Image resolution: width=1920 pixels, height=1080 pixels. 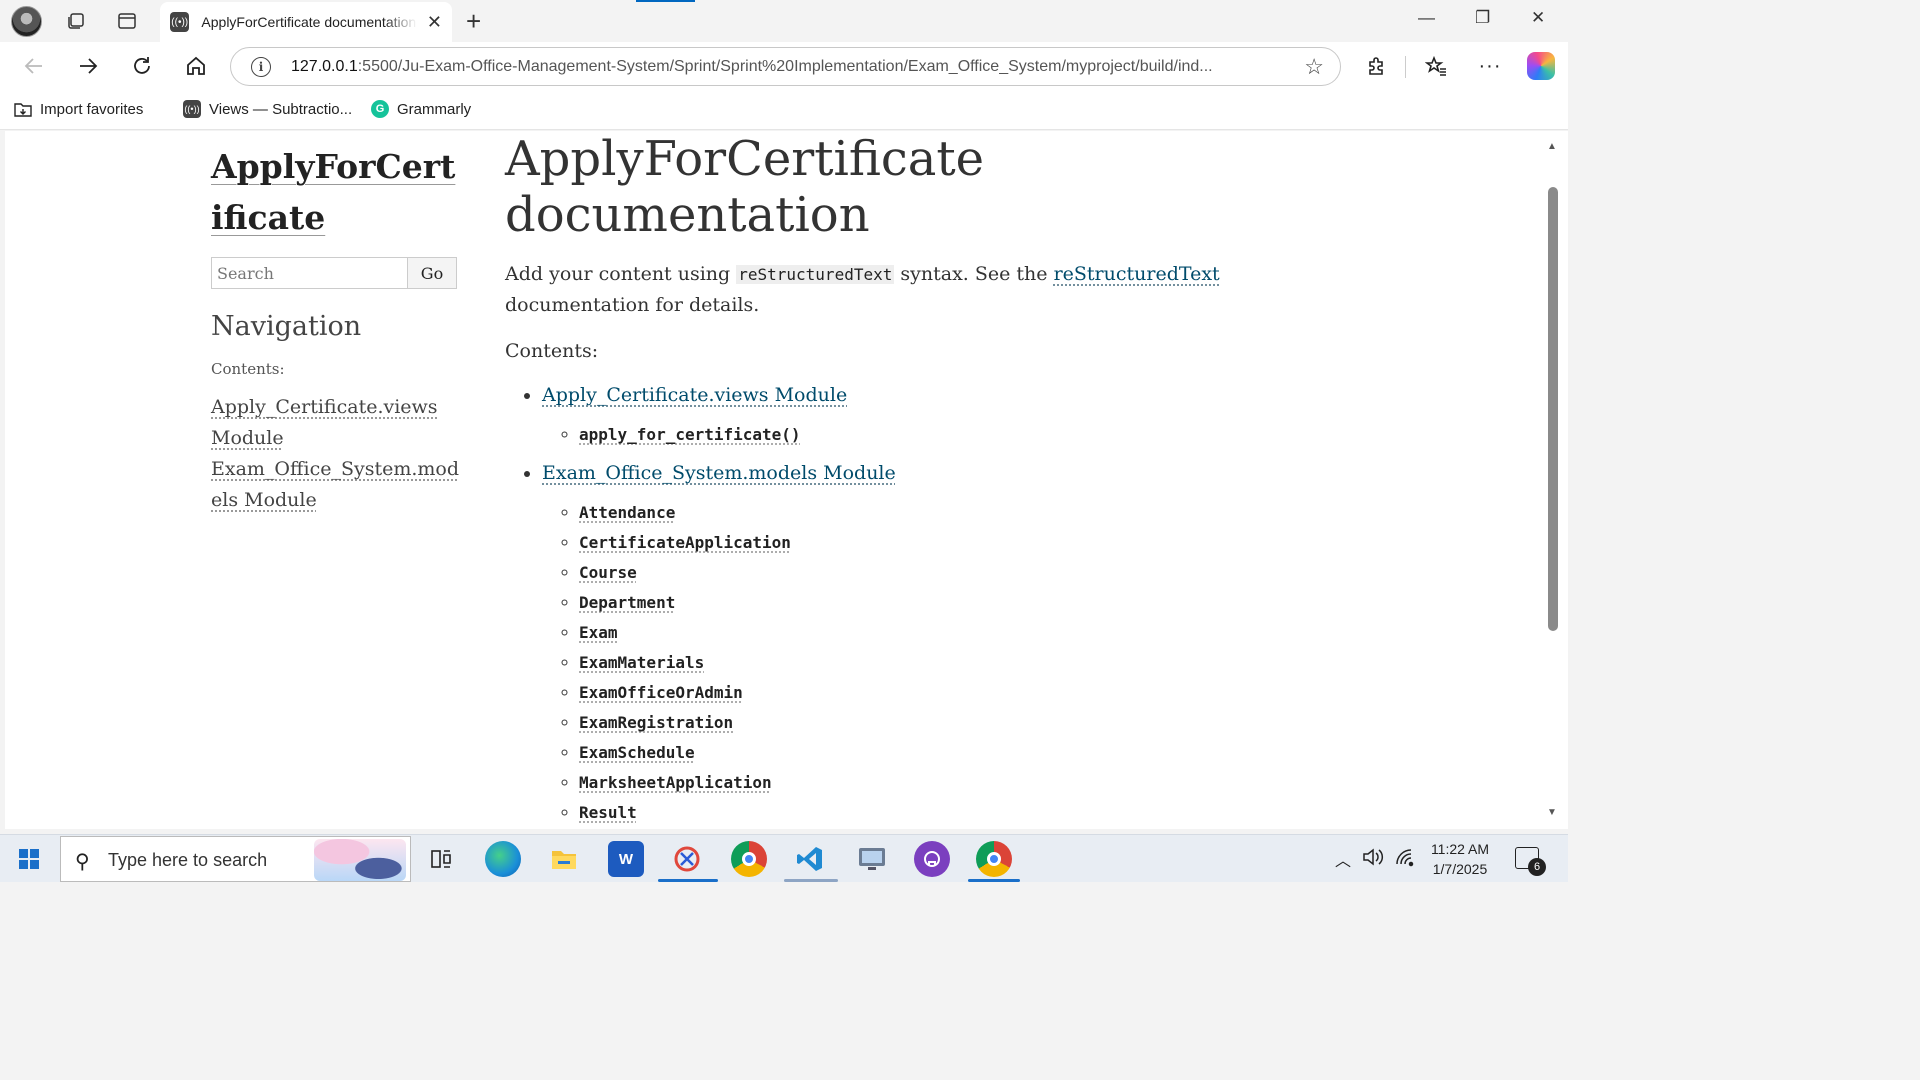 I want to click on toc-subitem: ExamRegistration, so click(x=902, y=723).